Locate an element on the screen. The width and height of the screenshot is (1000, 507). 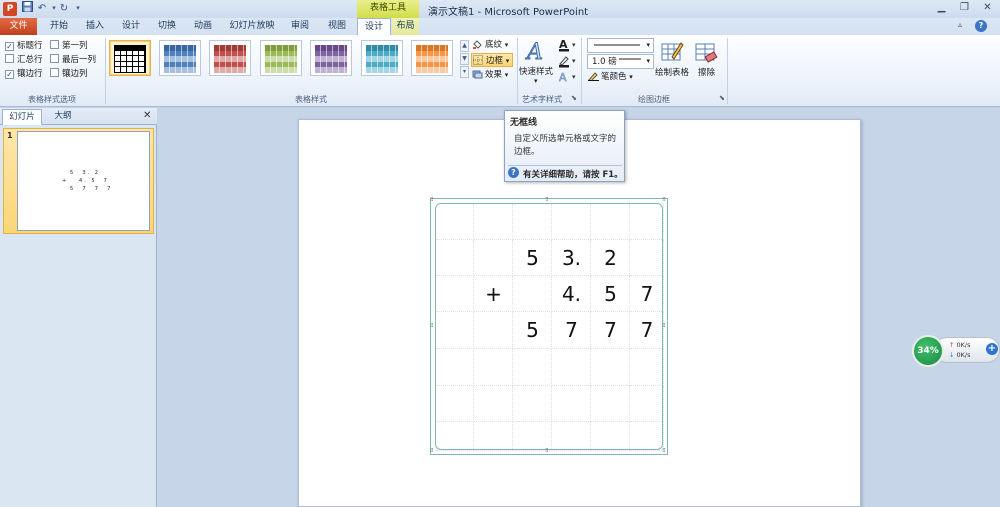
table: 5 3. 2 +4. 5 7 5 7 7 7 is located at coordinates (549, 327).